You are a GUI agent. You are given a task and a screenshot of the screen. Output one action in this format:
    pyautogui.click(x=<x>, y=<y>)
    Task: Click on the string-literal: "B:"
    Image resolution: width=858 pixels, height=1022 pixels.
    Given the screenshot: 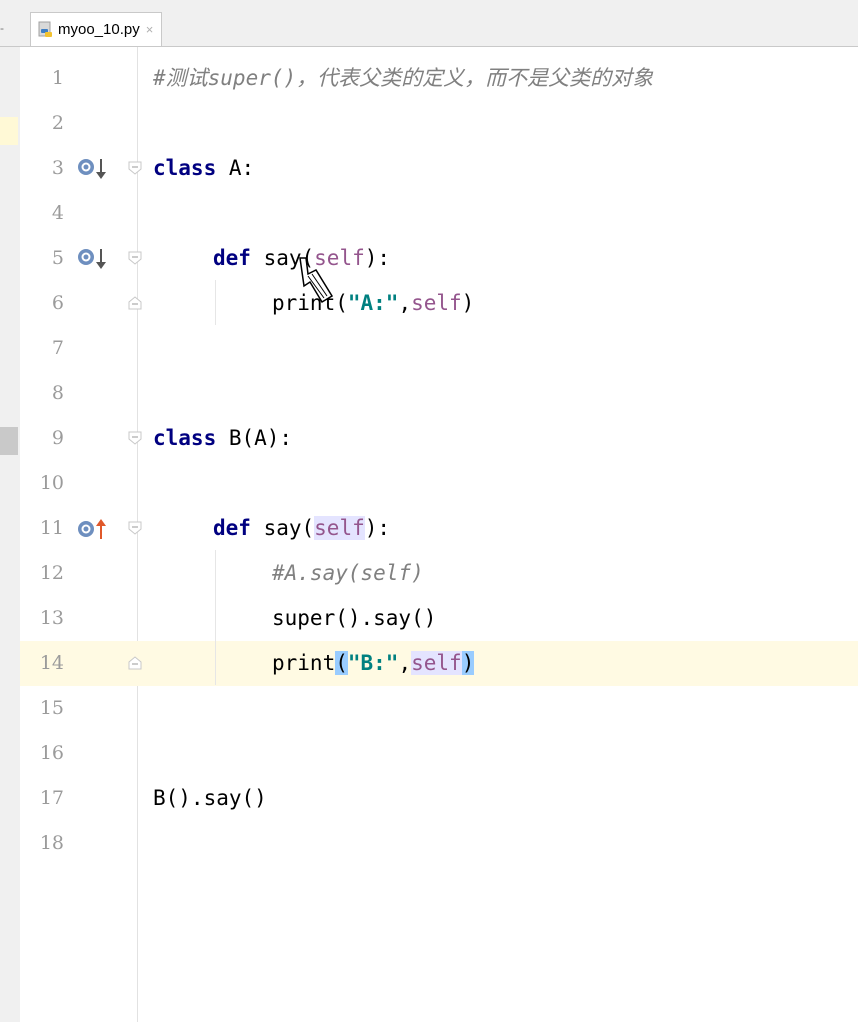 What is the action you would take?
    pyautogui.click(x=373, y=663)
    